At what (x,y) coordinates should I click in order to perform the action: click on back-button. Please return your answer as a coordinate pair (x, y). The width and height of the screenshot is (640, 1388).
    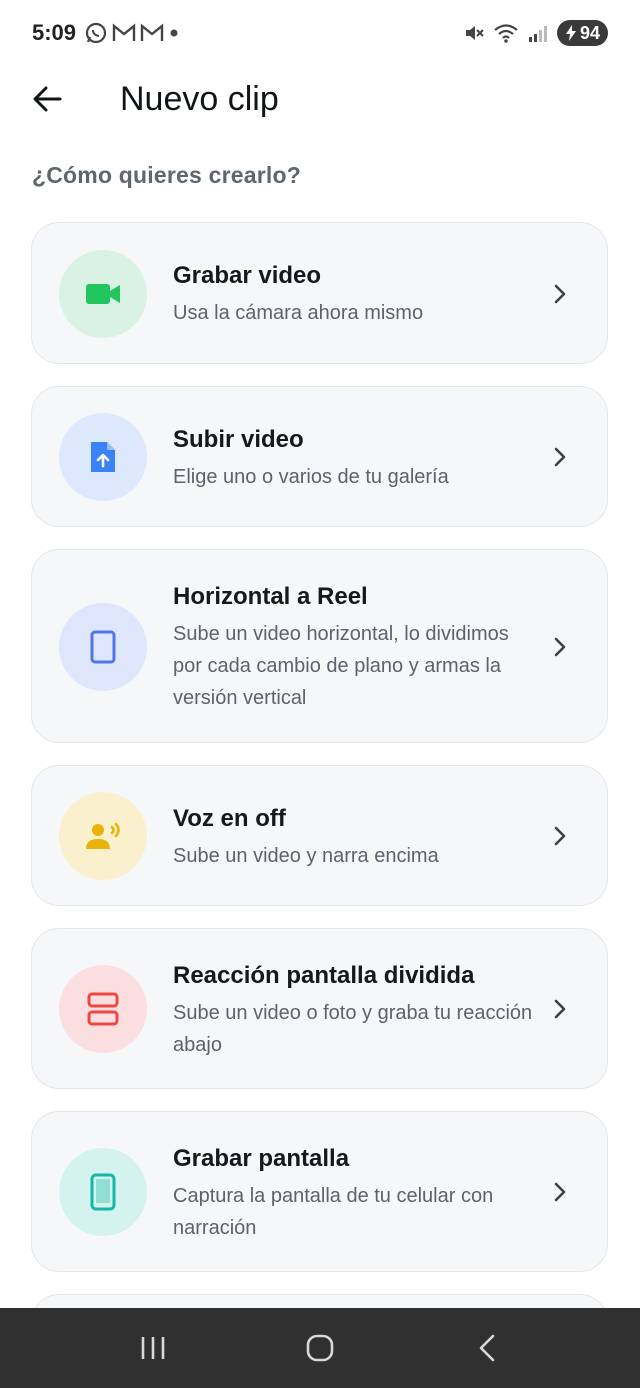
    Looking at the image, I should click on (47, 99).